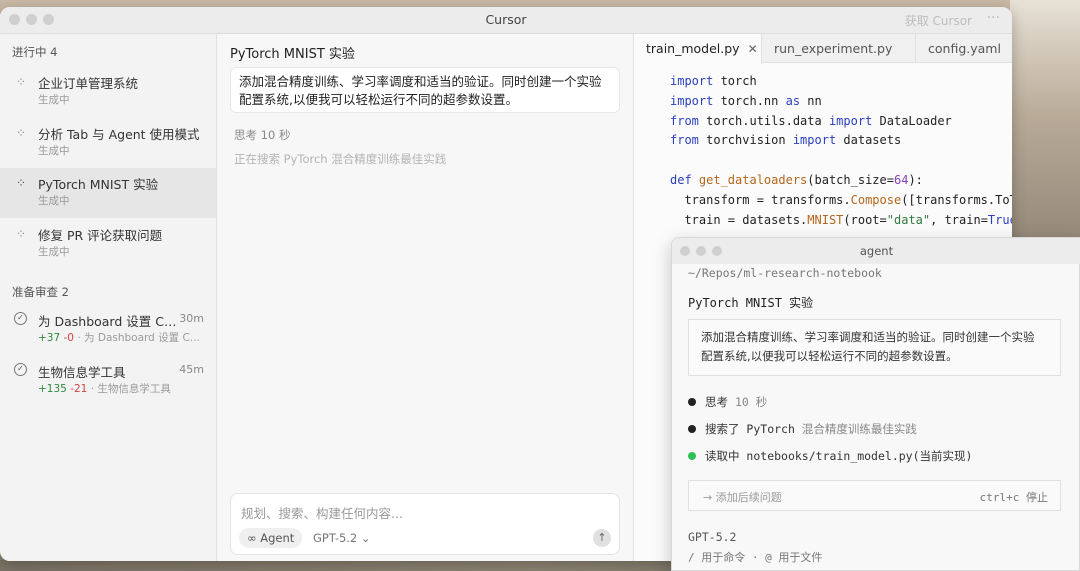 The image size is (1080, 571). What do you see at coordinates (874, 495) in the screenshot?
I see `followup-input: → 添加后续问题 ctrl+c 停止` at bounding box center [874, 495].